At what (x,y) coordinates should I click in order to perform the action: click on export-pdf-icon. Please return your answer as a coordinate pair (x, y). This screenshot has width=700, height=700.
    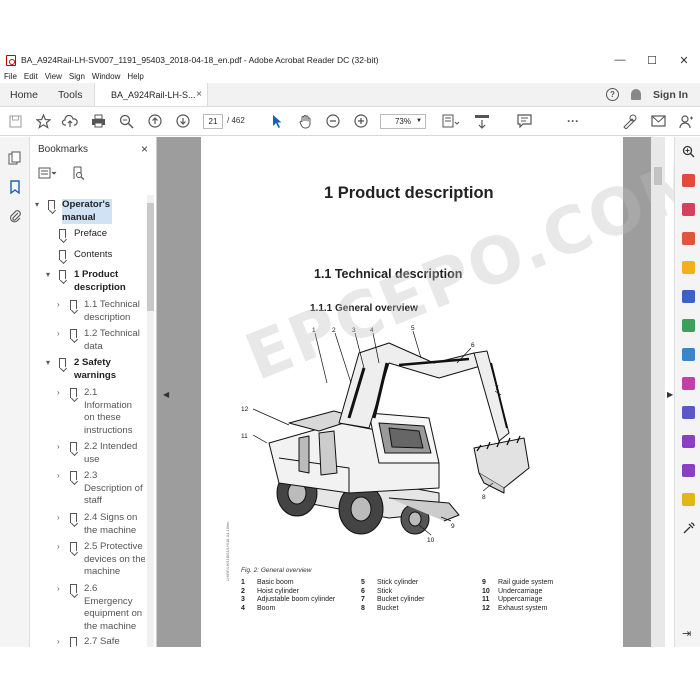
    Looking at the image, I should click on (688, 180).